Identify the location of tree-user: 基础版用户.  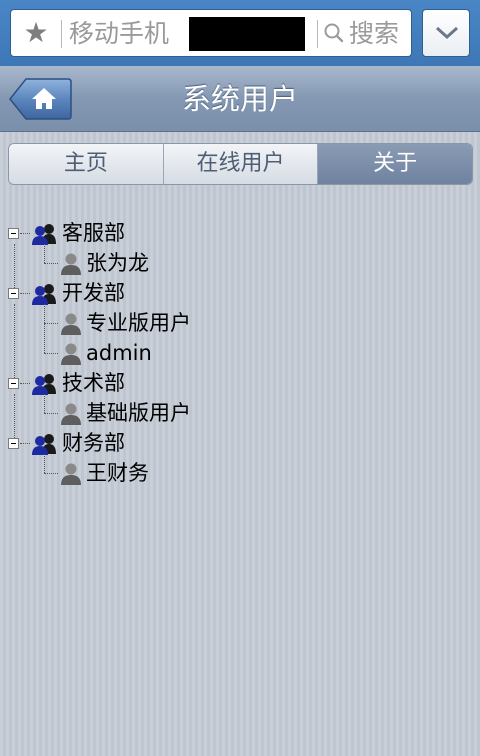
(150, 413).